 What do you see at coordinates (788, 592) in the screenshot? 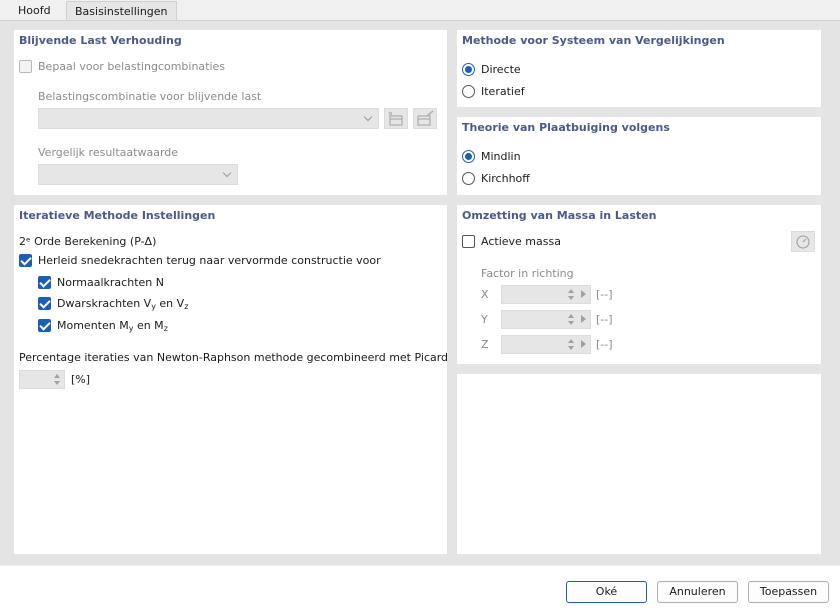
I see `apply-button: Toepassen` at bounding box center [788, 592].